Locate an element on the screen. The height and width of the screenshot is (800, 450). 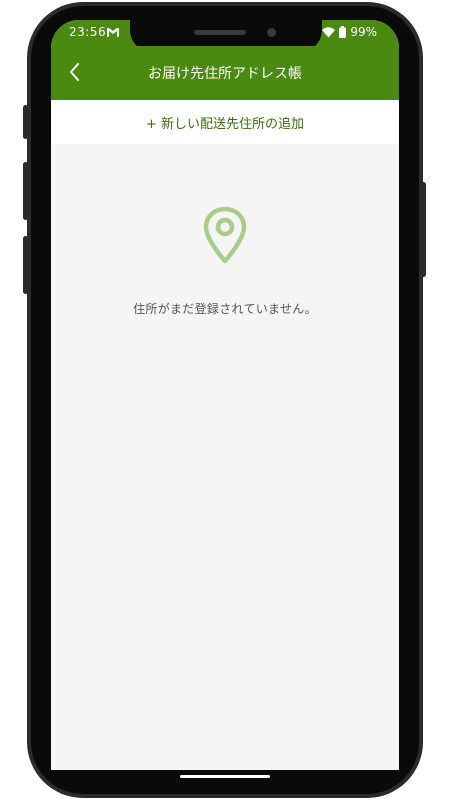
status-right-group: 99% is located at coordinates (349, 32).